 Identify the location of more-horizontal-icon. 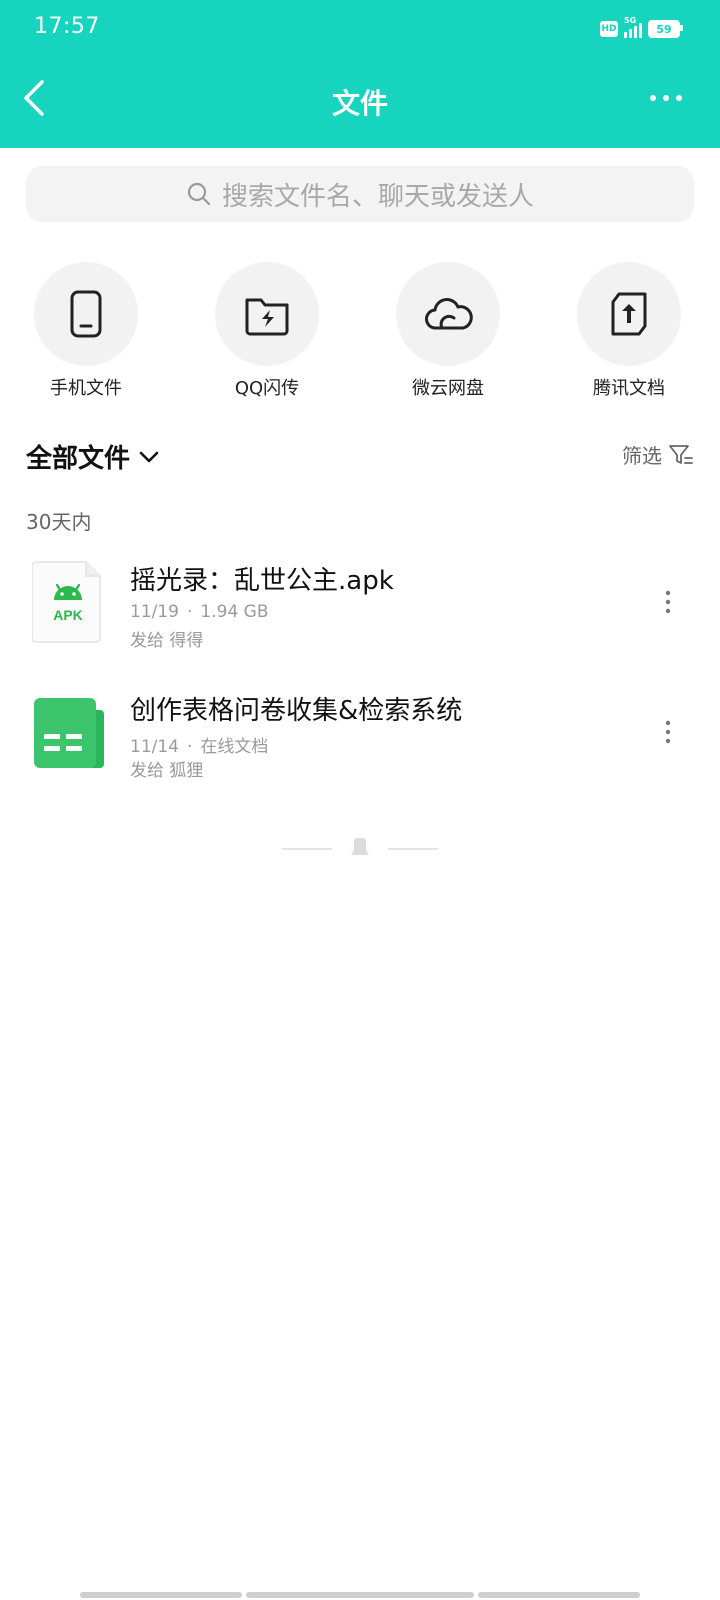
(666, 98).